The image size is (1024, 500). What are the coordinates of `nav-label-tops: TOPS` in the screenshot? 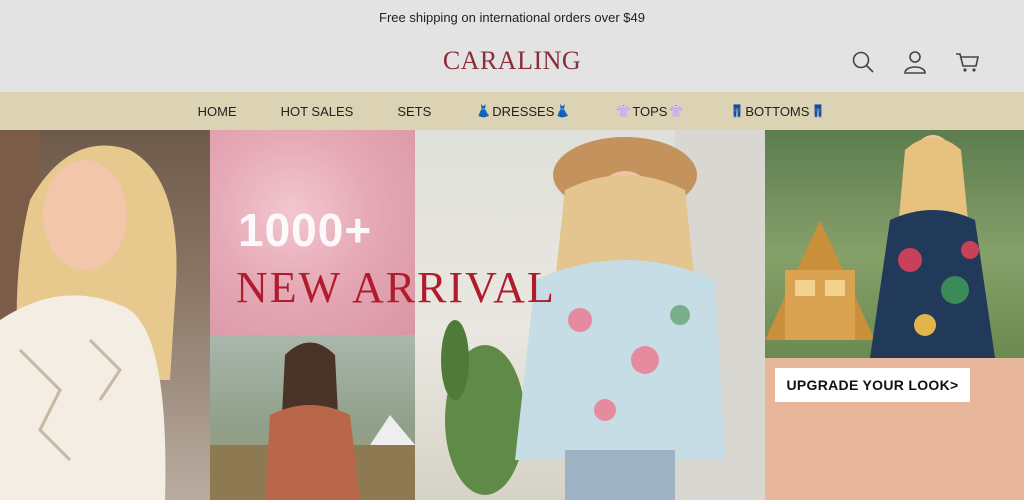 It's located at (650, 111).